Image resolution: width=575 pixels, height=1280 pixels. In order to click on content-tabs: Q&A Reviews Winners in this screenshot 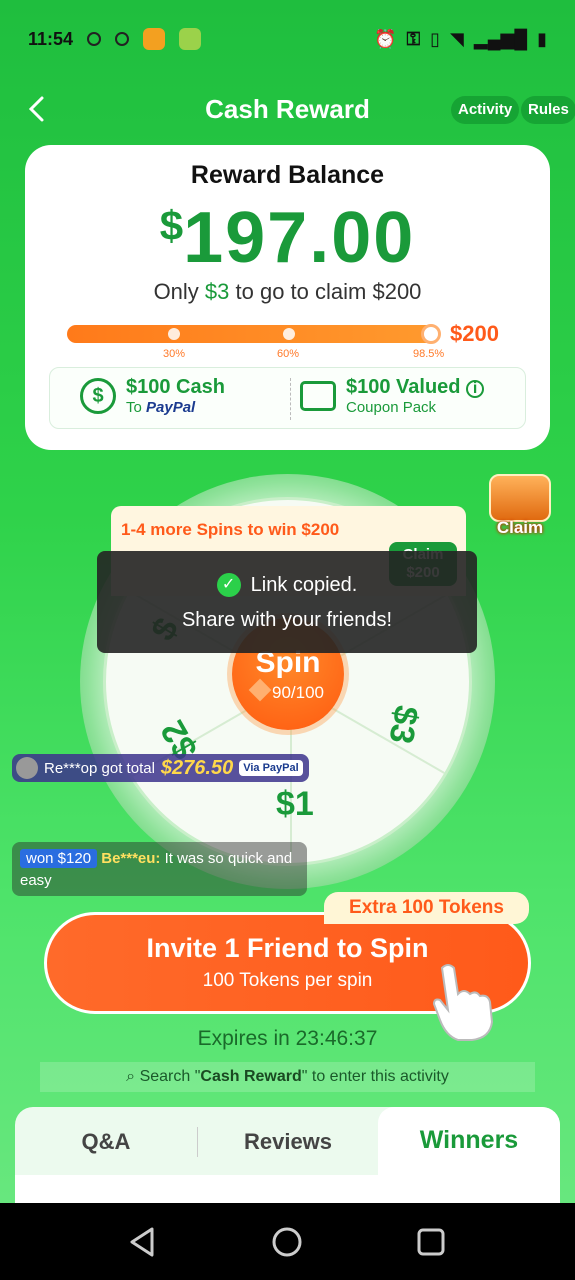, I will do `click(287, 1155)`.